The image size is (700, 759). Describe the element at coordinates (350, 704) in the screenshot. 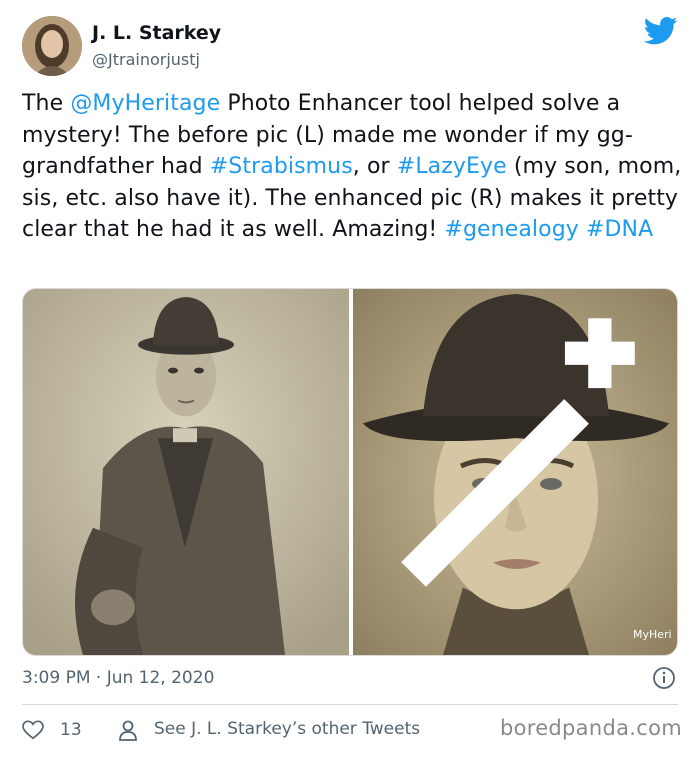

I see `divider` at that location.